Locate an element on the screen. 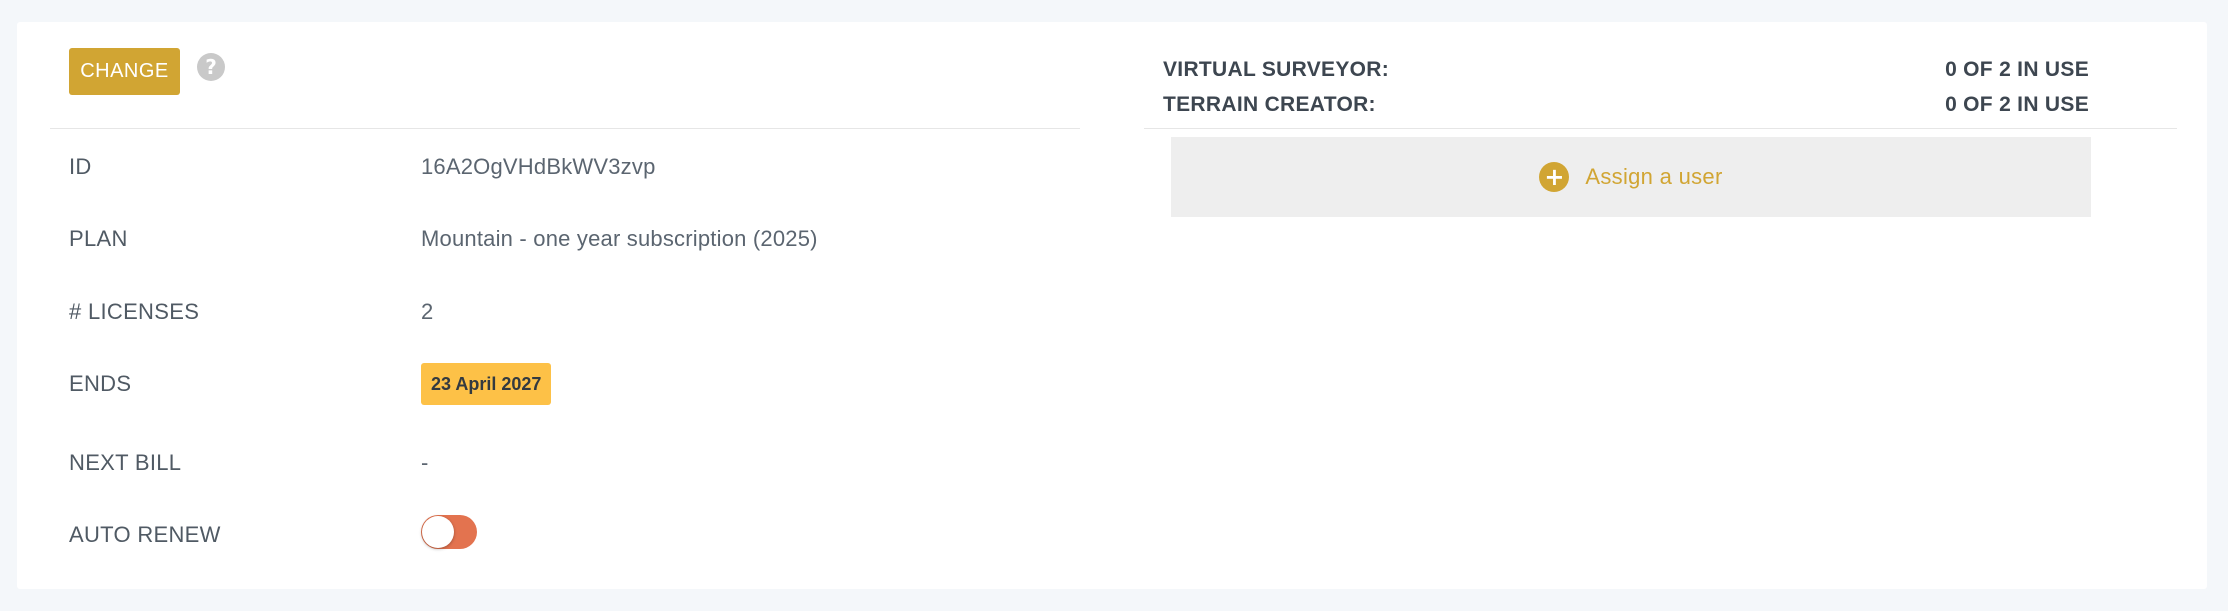 The height and width of the screenshot is (611, 2228). auto-renew-toggle is located at coordinates (449, 532).